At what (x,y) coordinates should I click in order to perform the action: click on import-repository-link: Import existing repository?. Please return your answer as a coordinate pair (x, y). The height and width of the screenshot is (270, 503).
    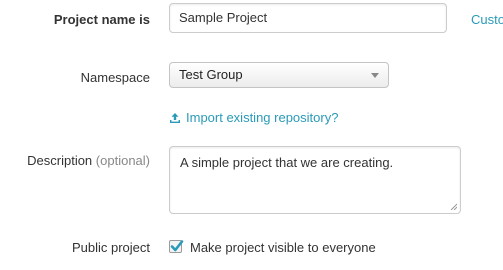
    Looking at the image, I should click on (253, 117).